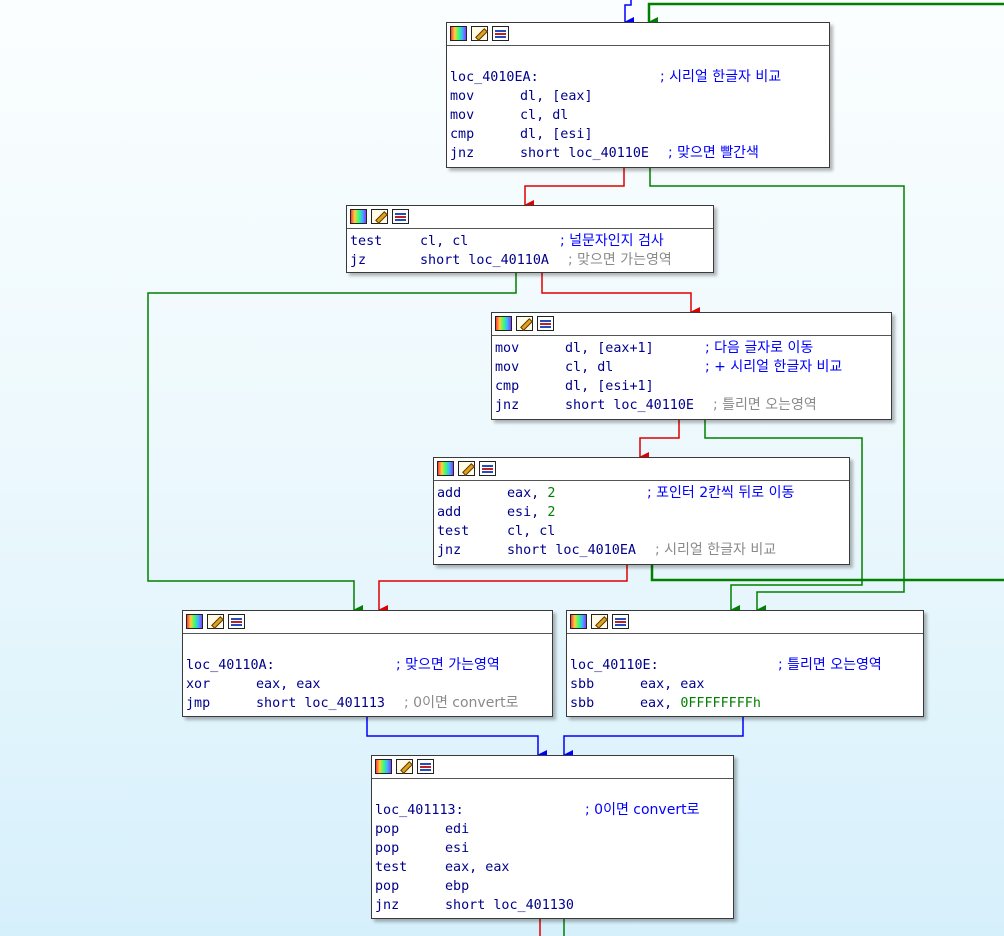 The height and width of the screenshot is (936, 1004). I want to click on code-line: jnz short loc_40110E ; 틀리면 오는영역, so click(691, 405).